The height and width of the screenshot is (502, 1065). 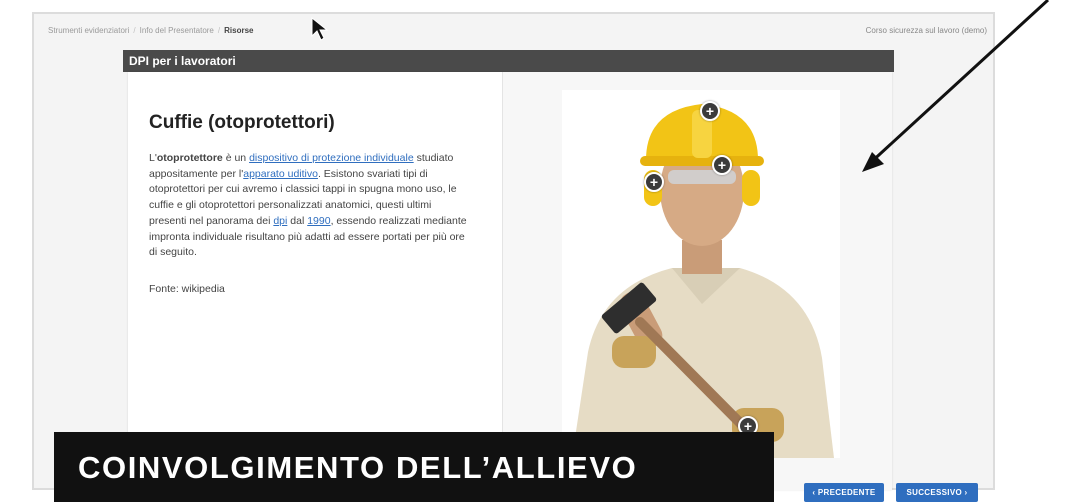 I want to click on annotation-arrow-line, so click(x=958, y=83).